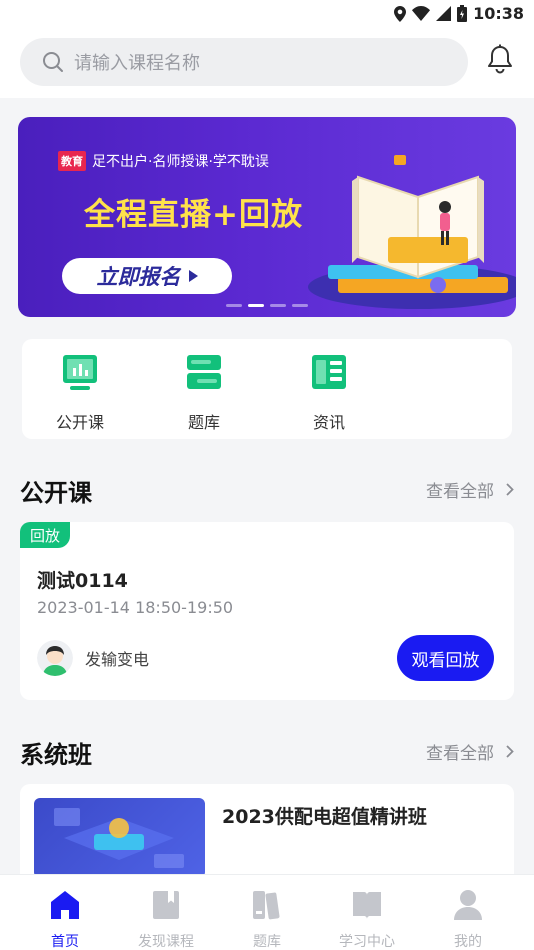 The width and height of the screenshot is (534, 950). What do you see at coordinates (137, 63) in the screenshot?
I see `search-placeholder: 请输入课程名称` at bounding box center [137, 63].